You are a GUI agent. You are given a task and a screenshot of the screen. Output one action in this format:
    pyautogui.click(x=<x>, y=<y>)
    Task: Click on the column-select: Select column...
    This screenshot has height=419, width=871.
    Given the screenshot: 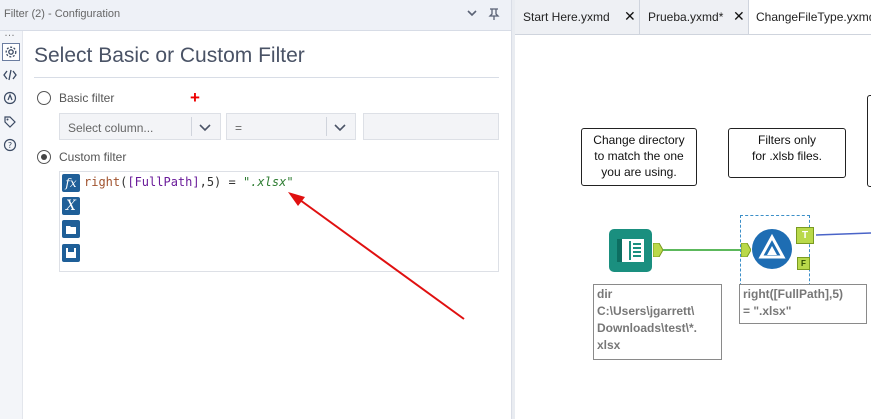 What is the action you would take?
    pyautogui.click(x=140, y=126)
    